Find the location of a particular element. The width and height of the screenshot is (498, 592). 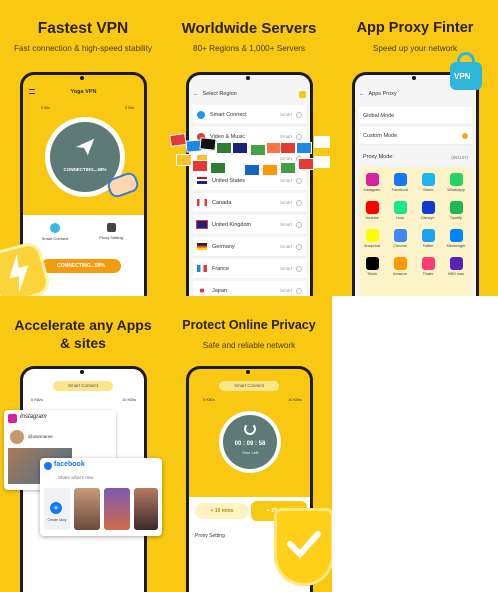

app-item: Amazon is located at coordinates (400, 266).